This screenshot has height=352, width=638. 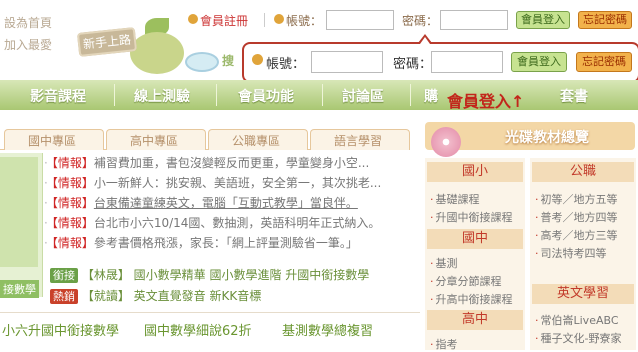 What do you see at coordinates (467, 62) in the screenshot?
I see `popup-password-input` at bounding box center [467, 62].